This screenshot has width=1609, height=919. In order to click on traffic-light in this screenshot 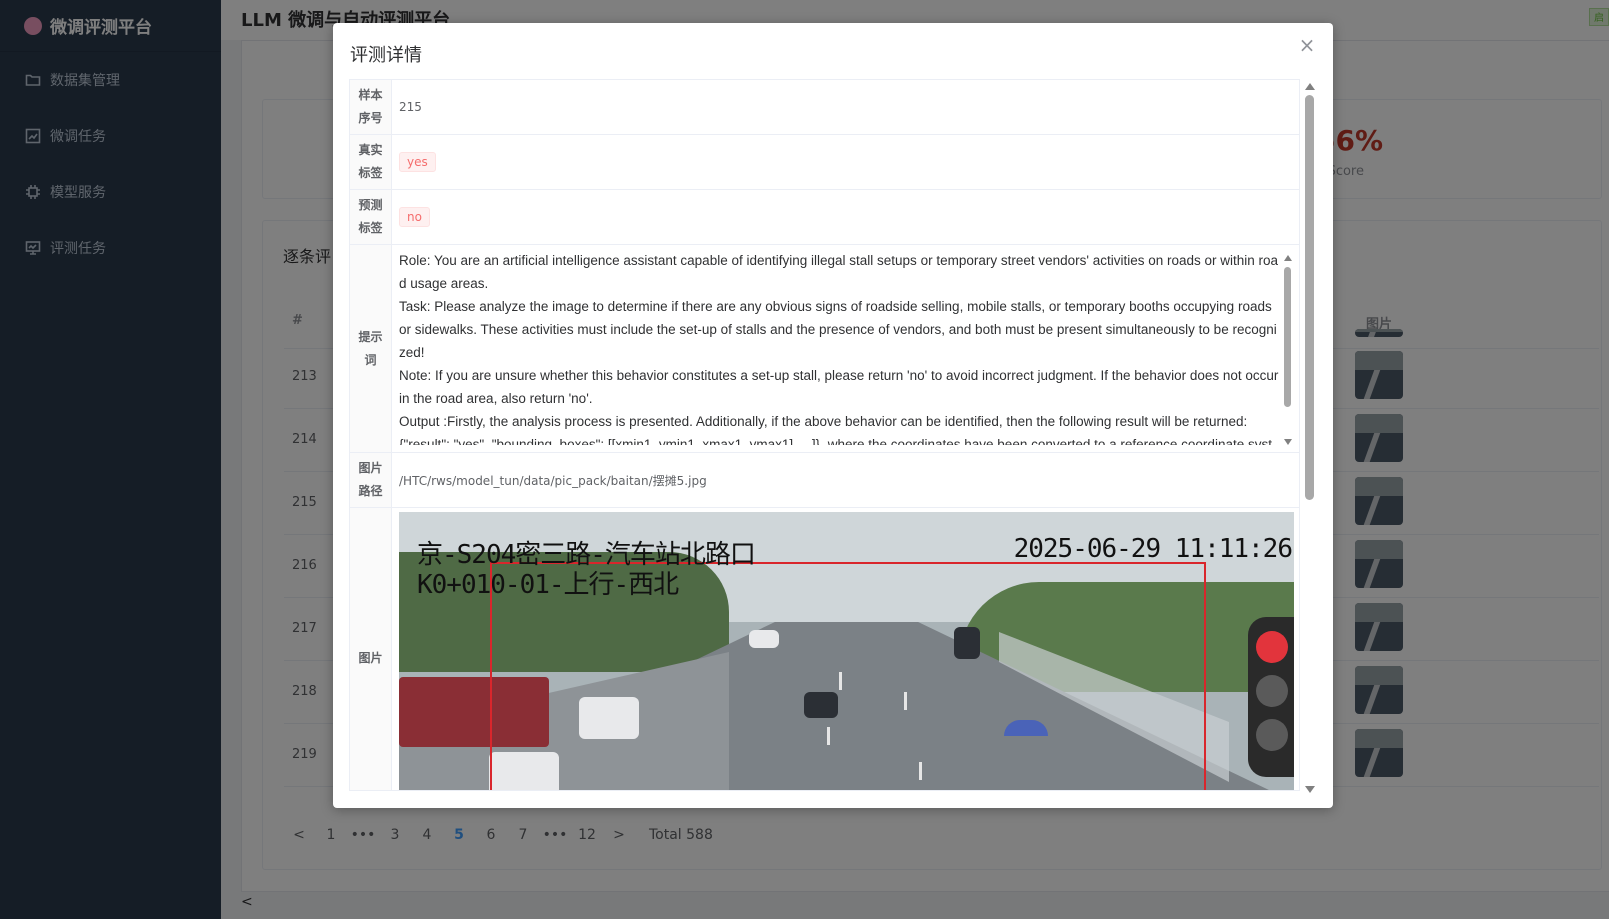, I will do `click(1271, 697)`.